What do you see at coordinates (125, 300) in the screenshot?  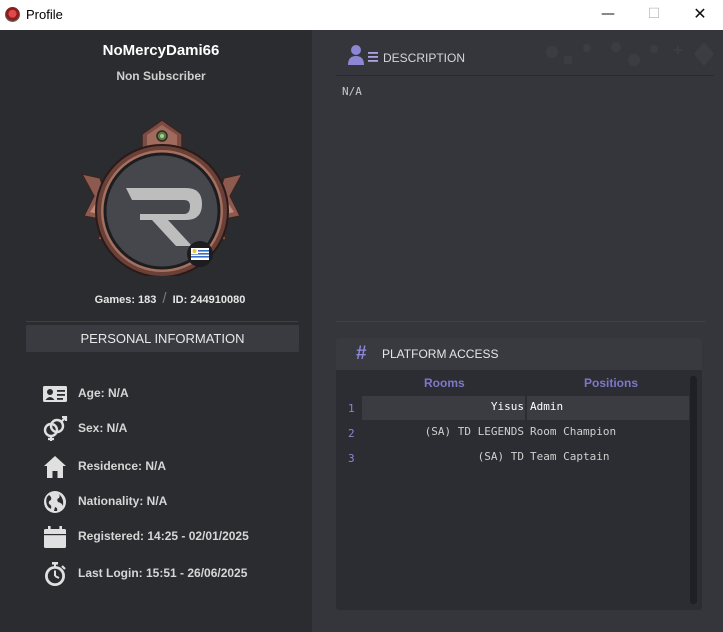 I see `games-count: Games: 183` at bounding box center [125, 300].